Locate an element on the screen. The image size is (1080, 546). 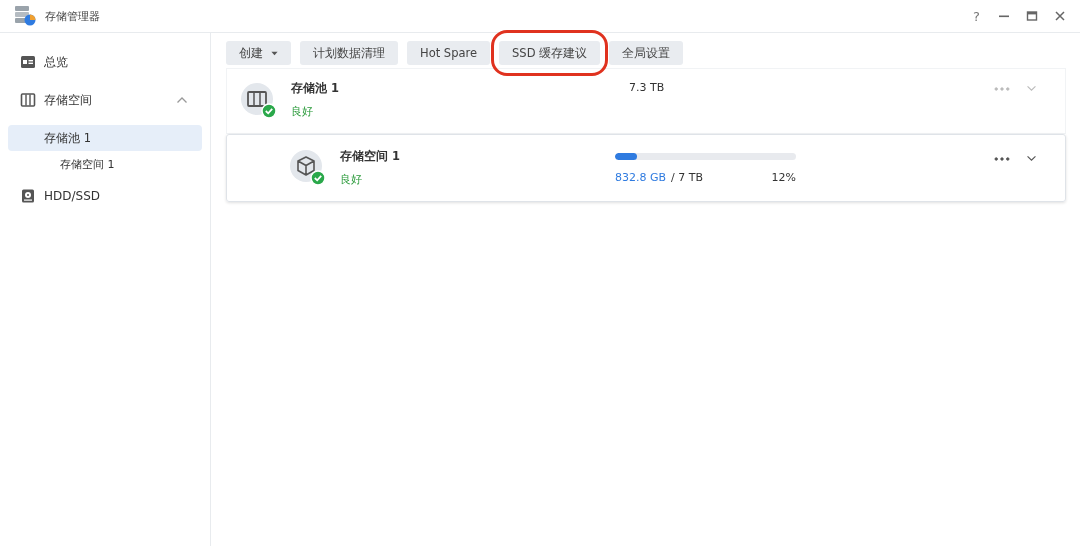
used-text: 832.8 GB is located at coordinates (641, 177).